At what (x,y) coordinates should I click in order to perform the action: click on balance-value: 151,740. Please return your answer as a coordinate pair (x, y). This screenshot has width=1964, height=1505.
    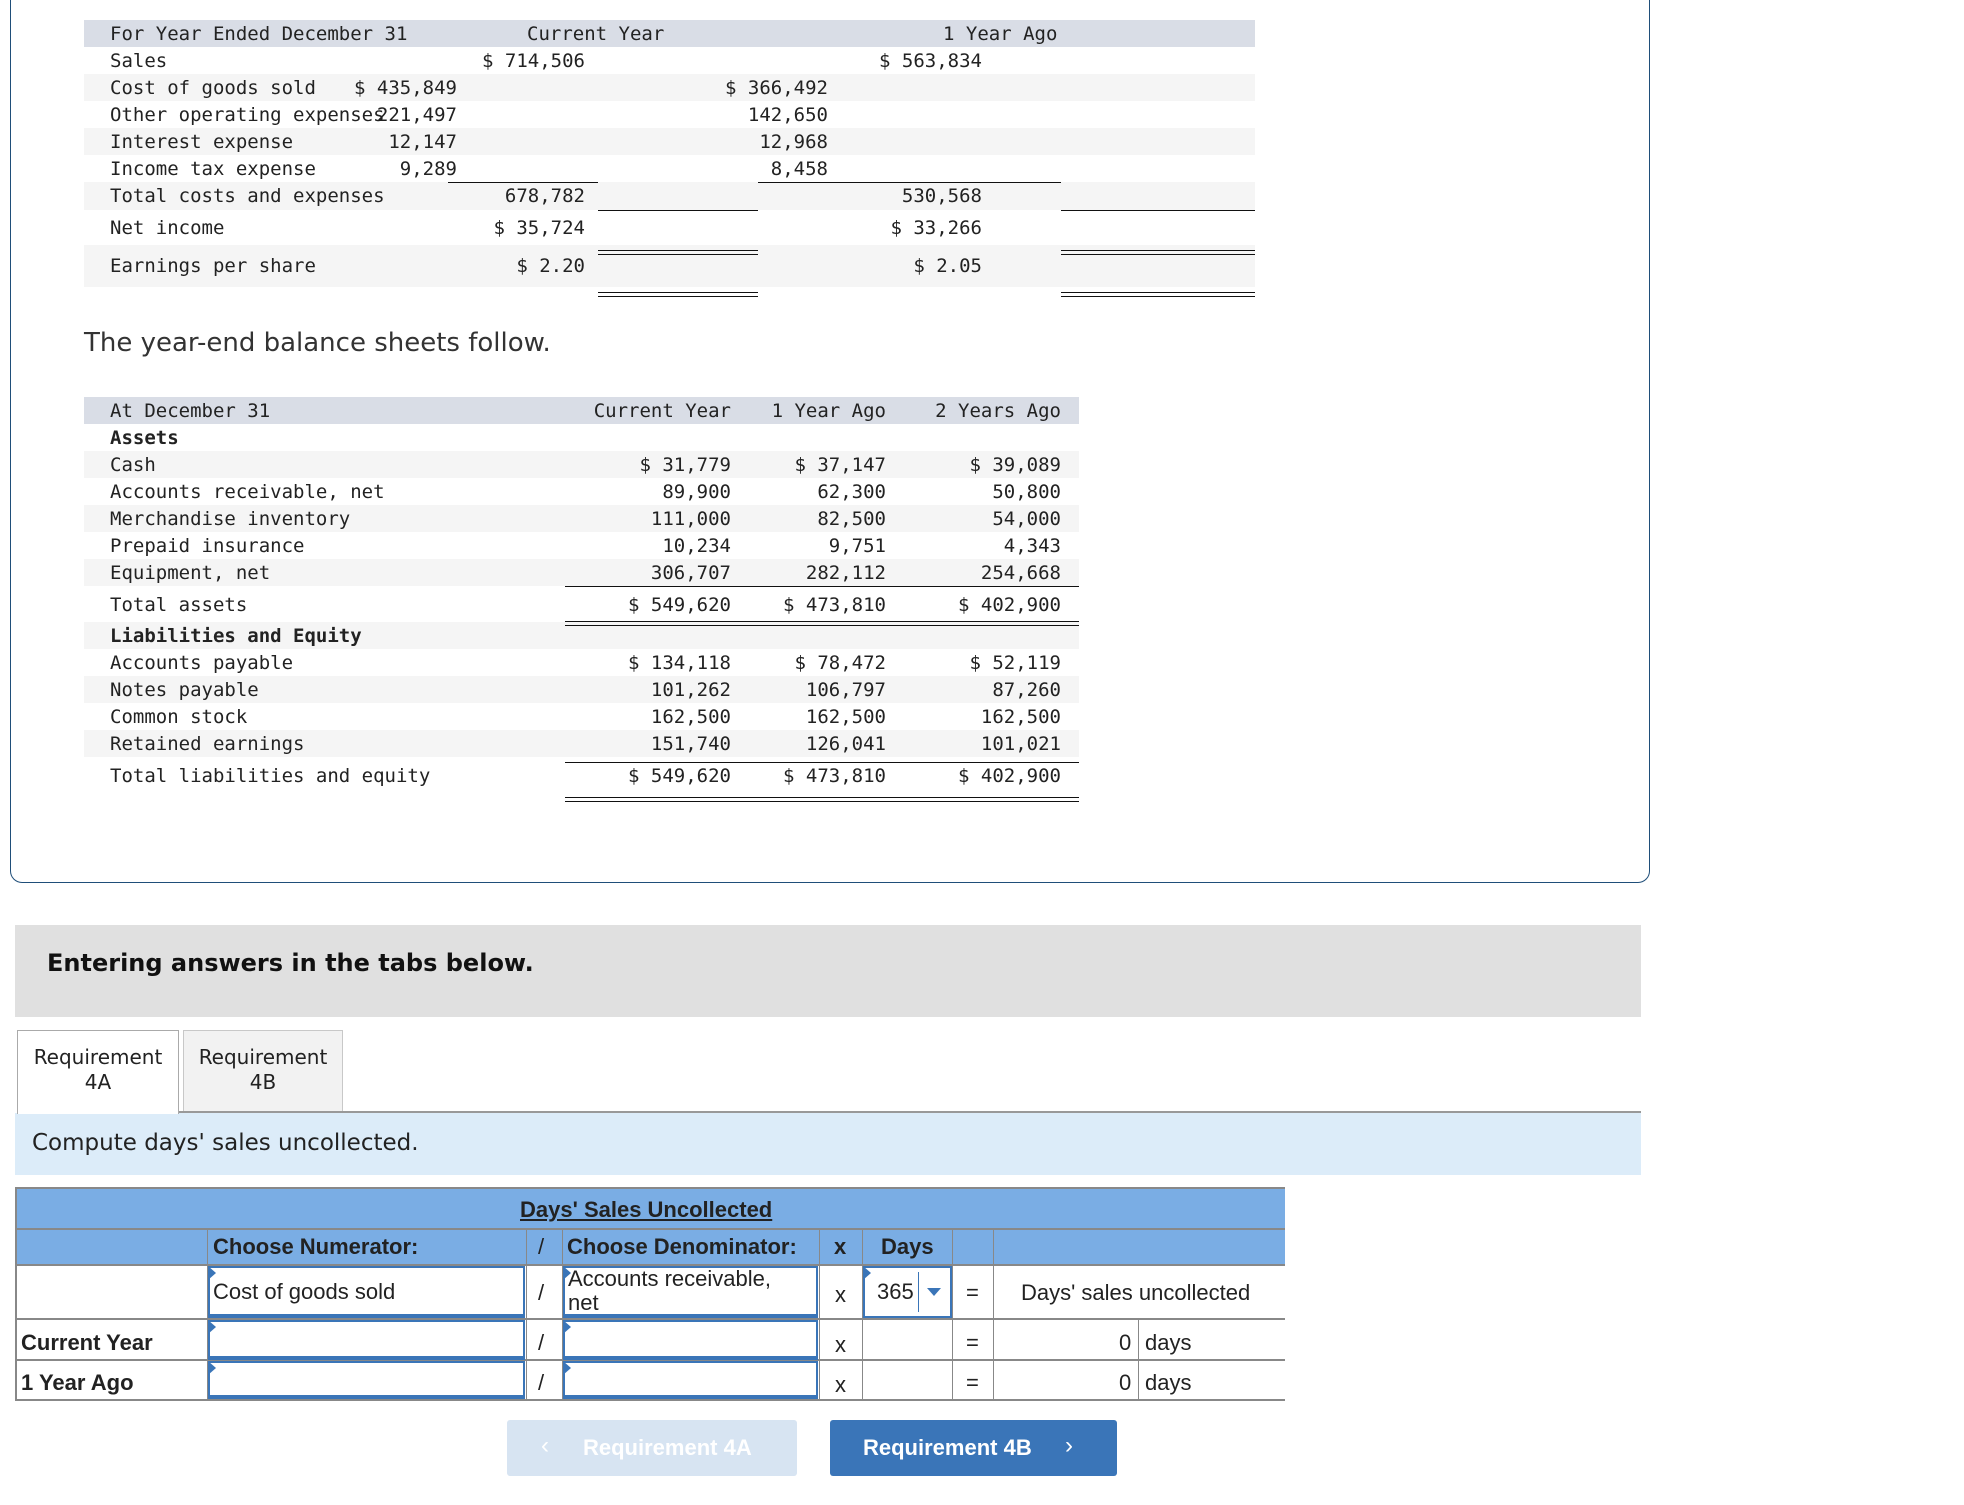
    Looking at the image, I should click on (690, 744).